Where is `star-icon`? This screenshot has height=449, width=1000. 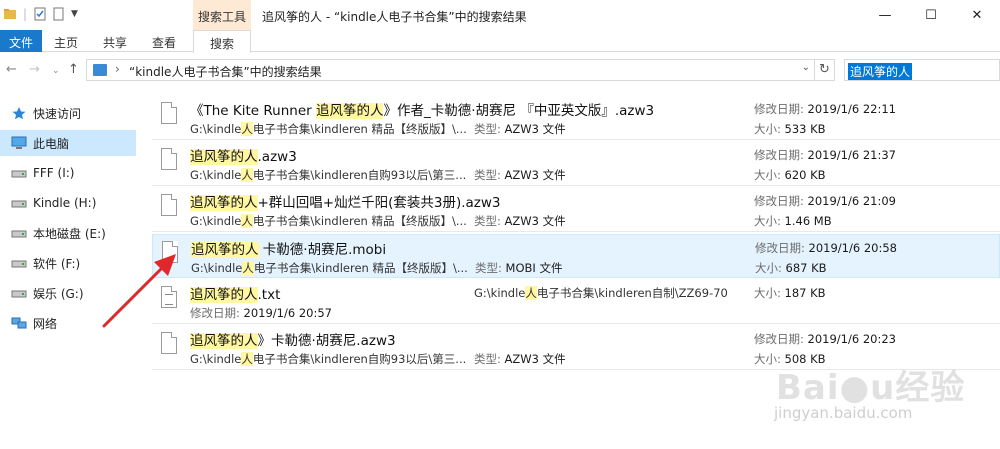
star-icon is located at coordinates (19, 113).